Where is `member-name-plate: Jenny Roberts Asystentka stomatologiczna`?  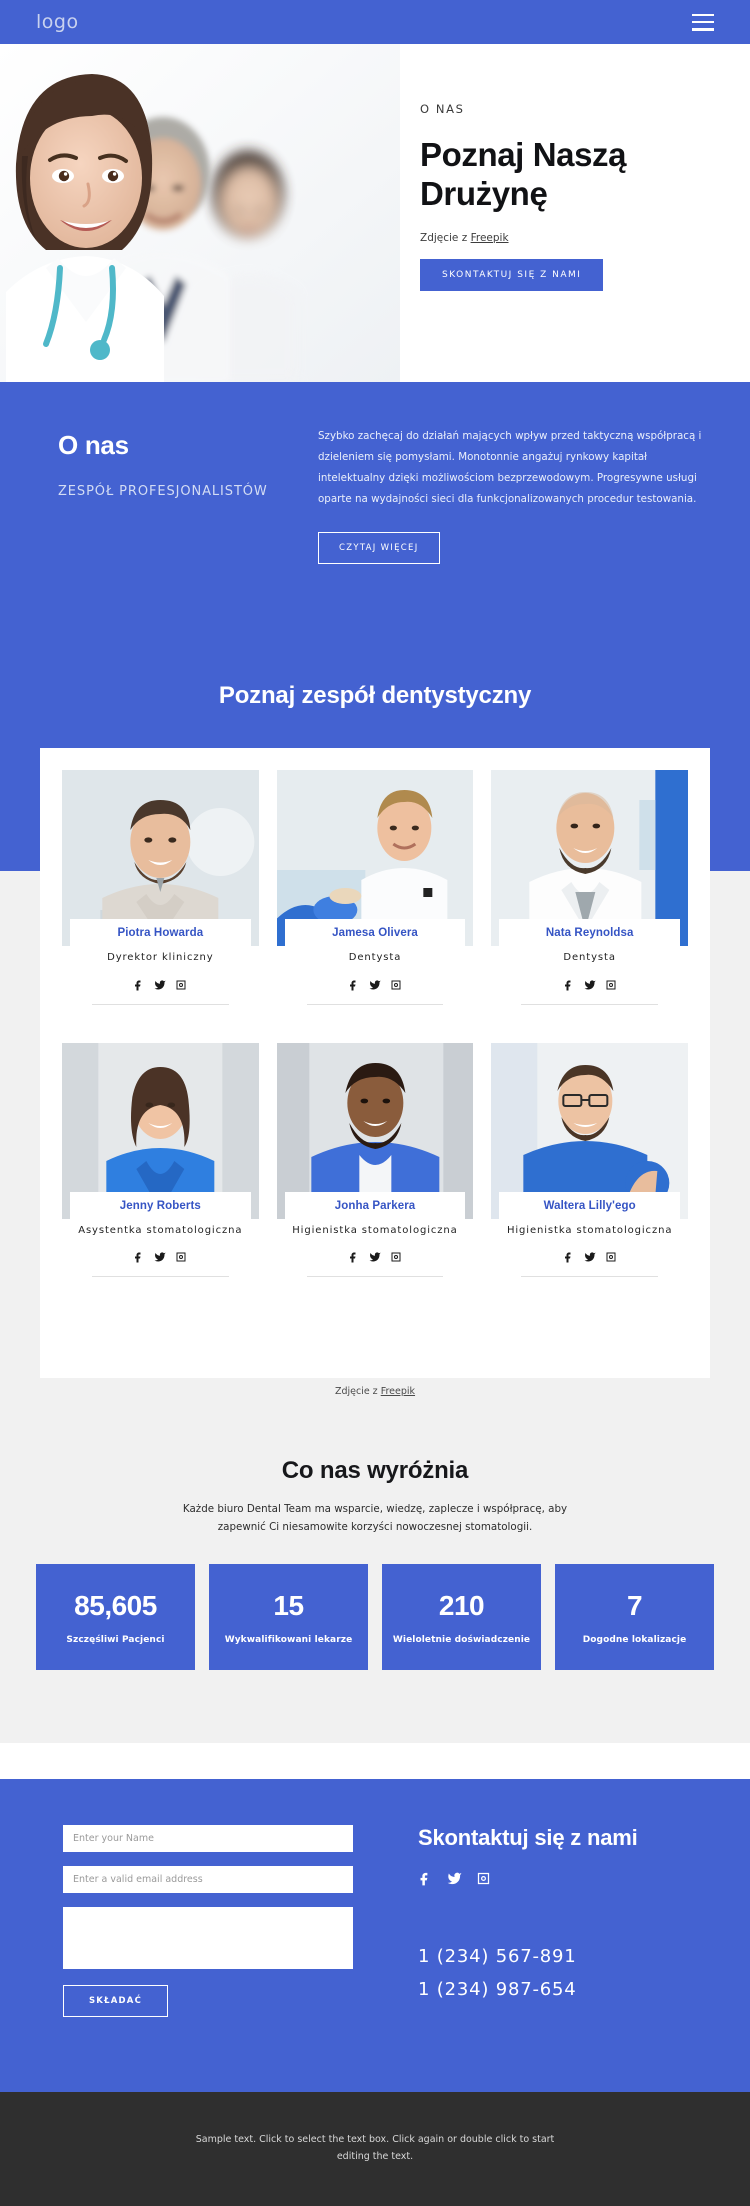
member-name-plate: Jenny Roberts Asystentka stomatologiczna is located at coordinates (160, 1234).